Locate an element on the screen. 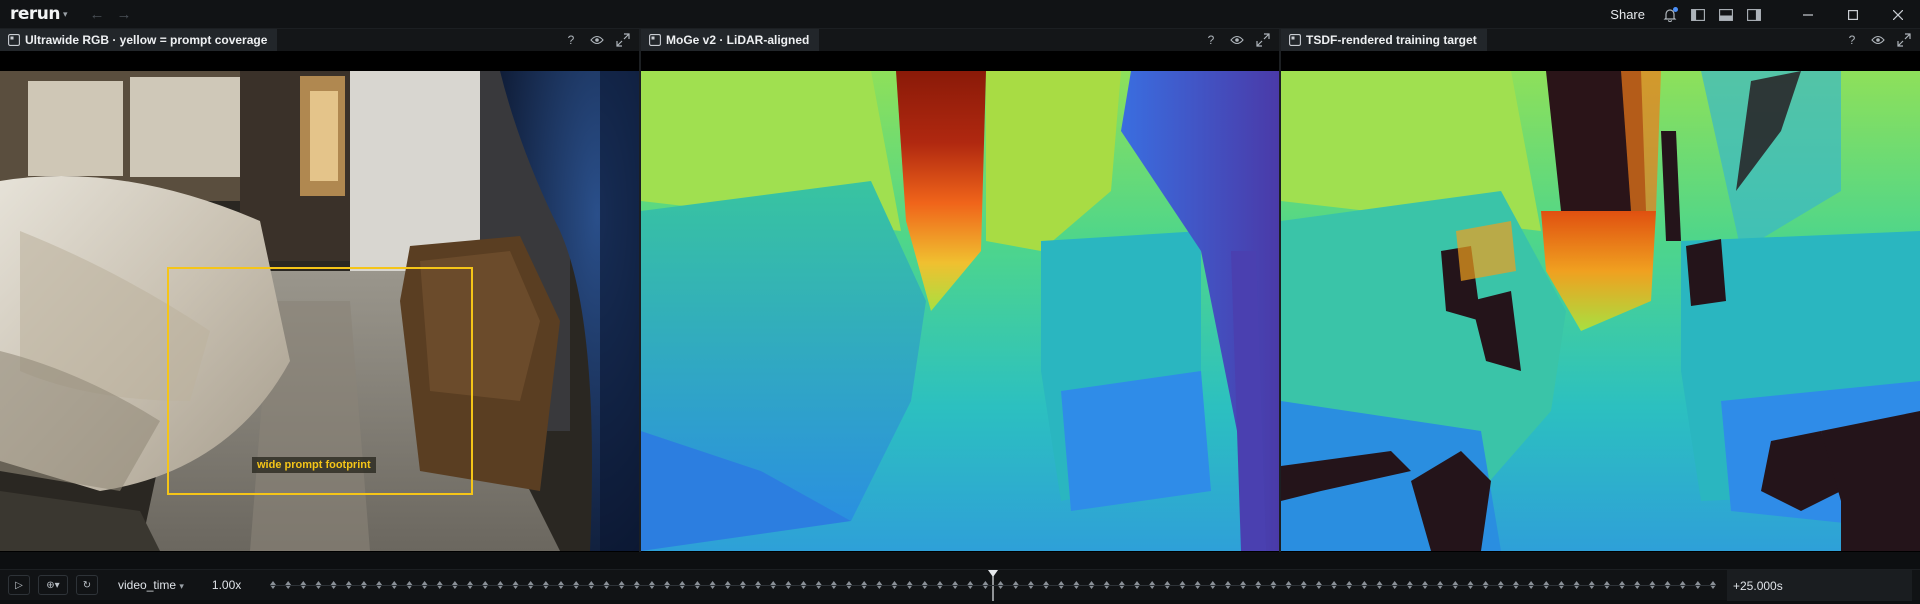  maximize-icon is located at coordinates (1852, 14).